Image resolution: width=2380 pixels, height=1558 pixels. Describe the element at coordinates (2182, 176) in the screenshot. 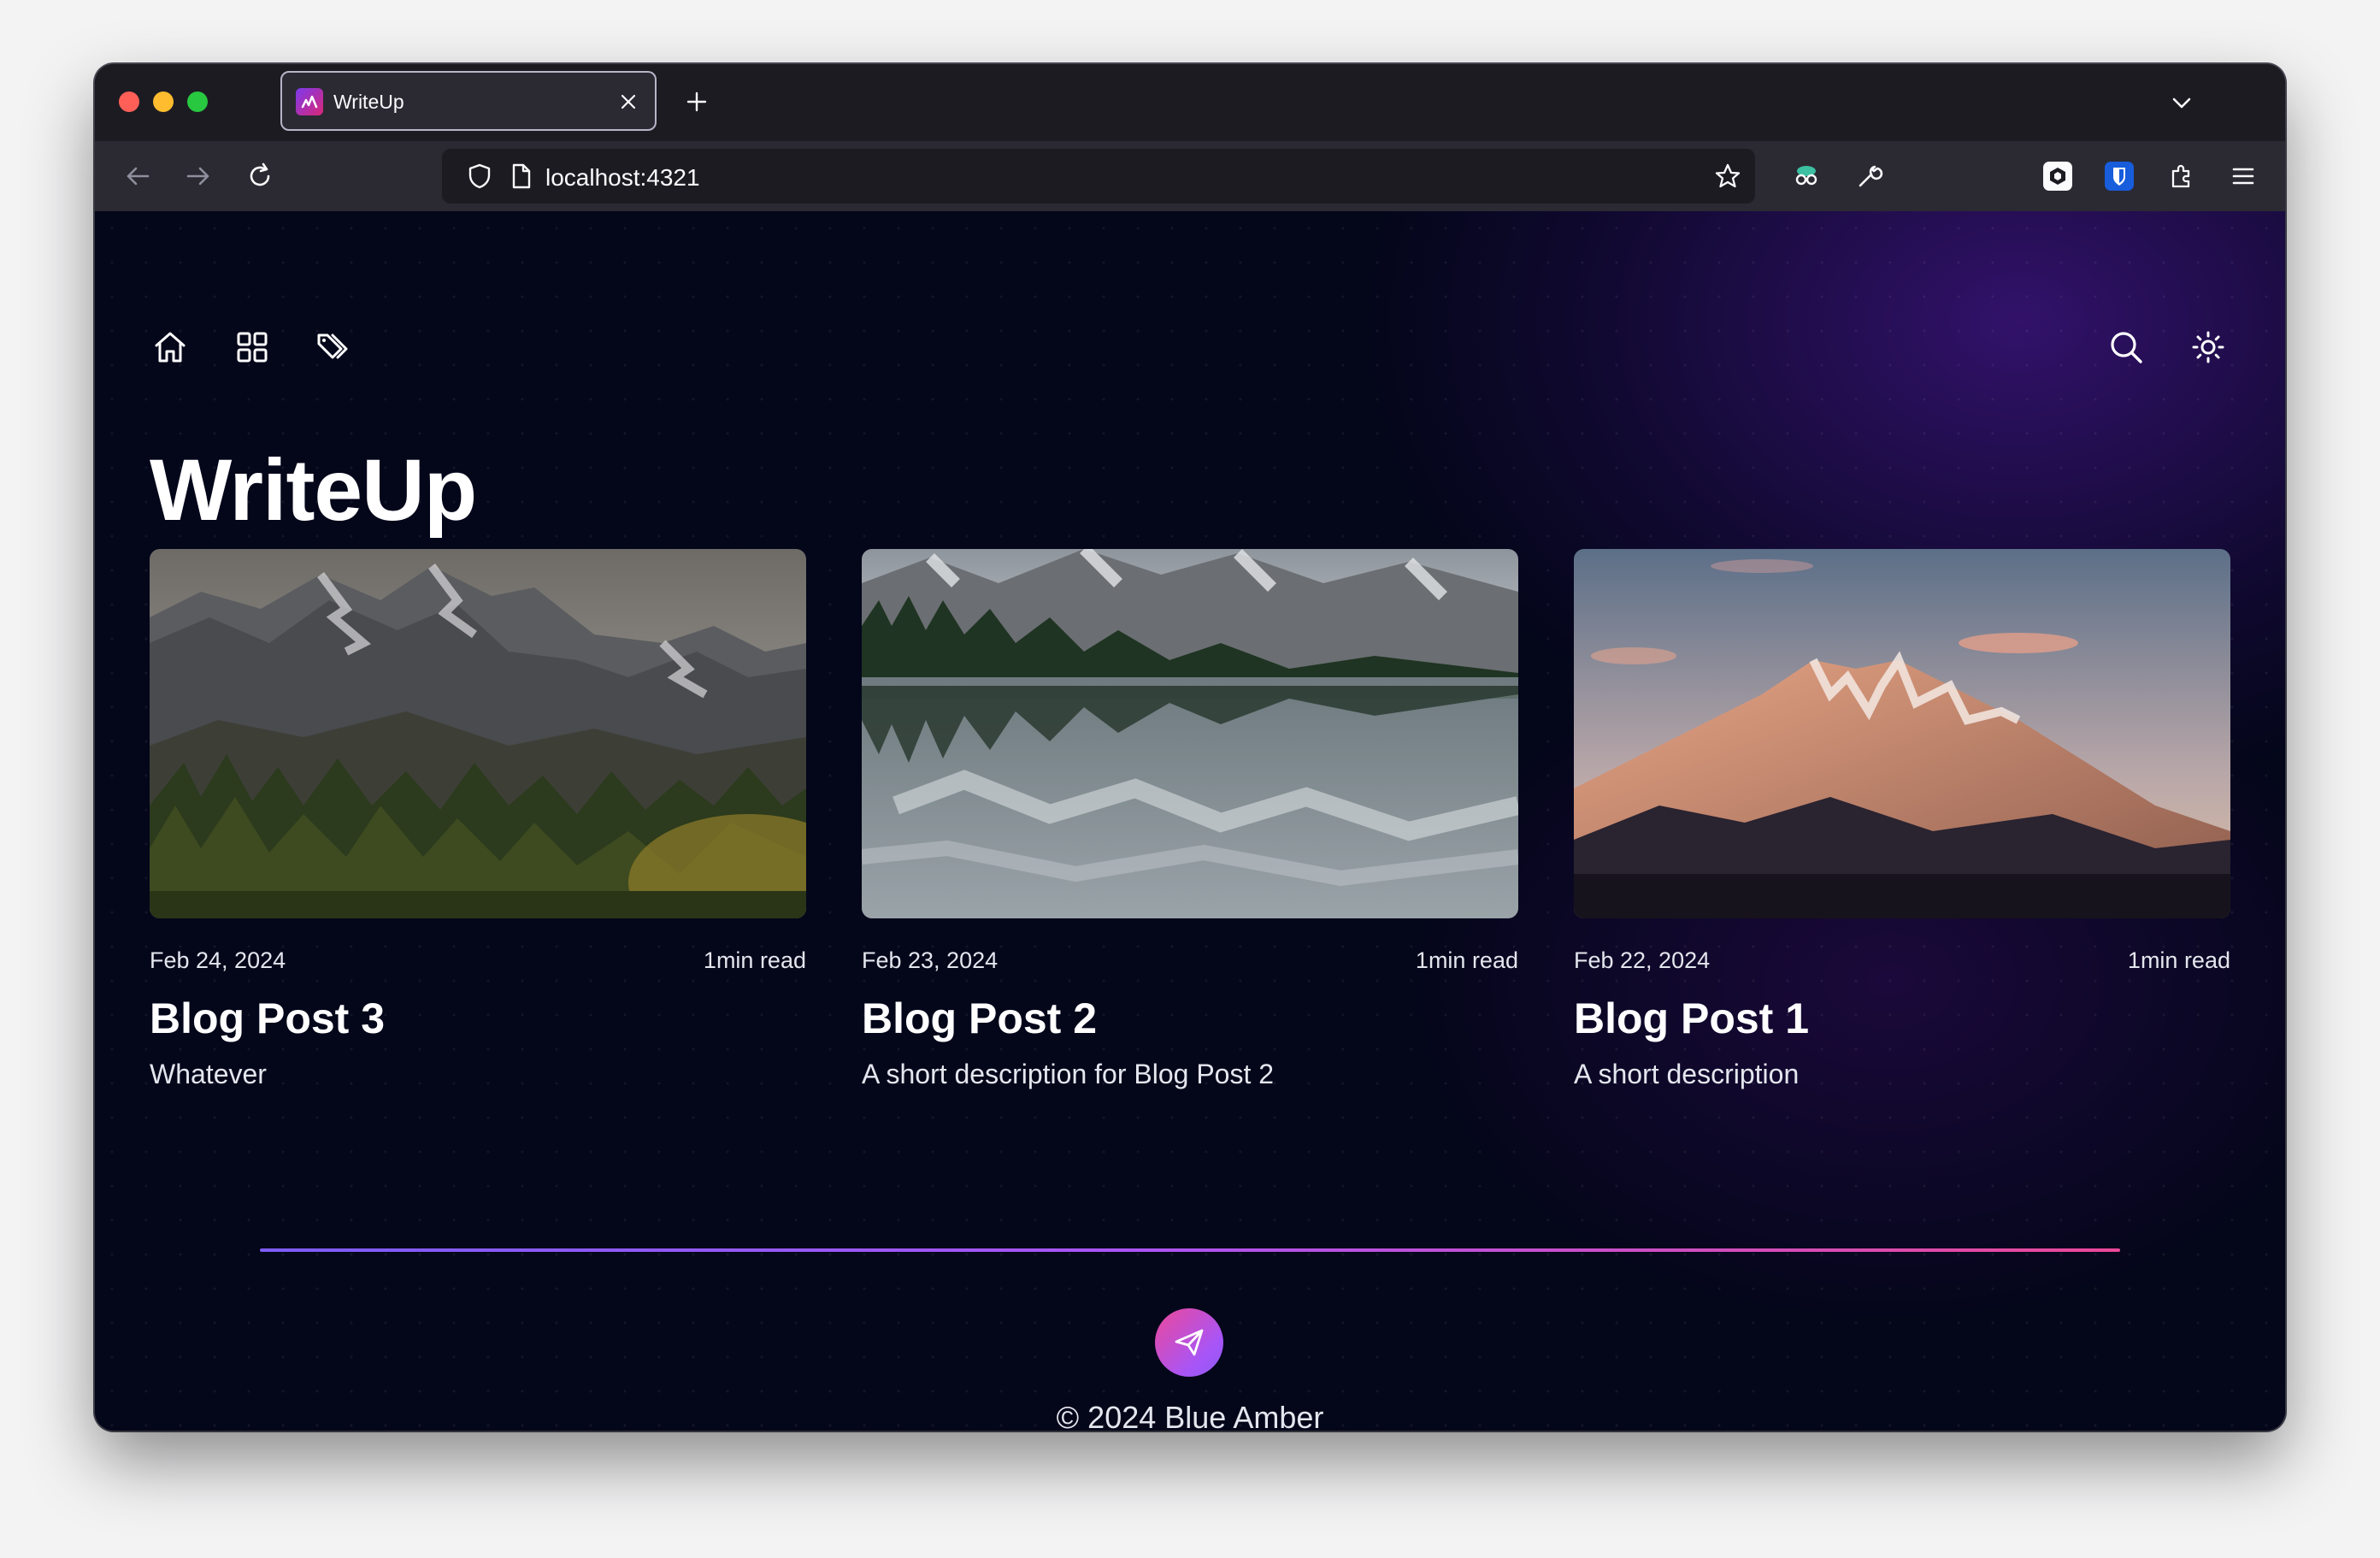

I see `extensions-puzzle-icon` at that location.